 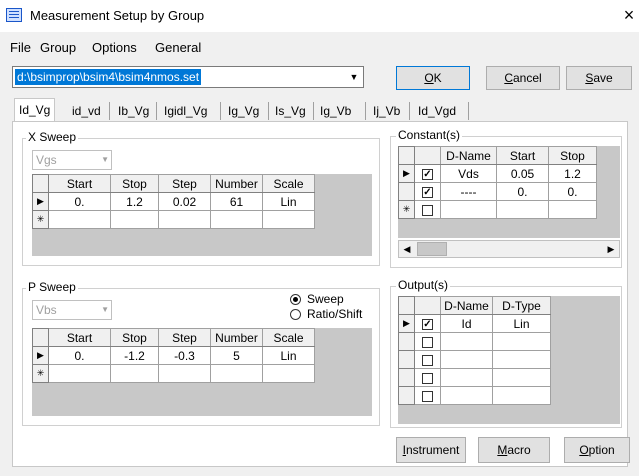 What do you see at coordinates (35, 110) in the screenshot?
I see `tab-id-vg: Id_Vg` at bounding box center [35, 110].